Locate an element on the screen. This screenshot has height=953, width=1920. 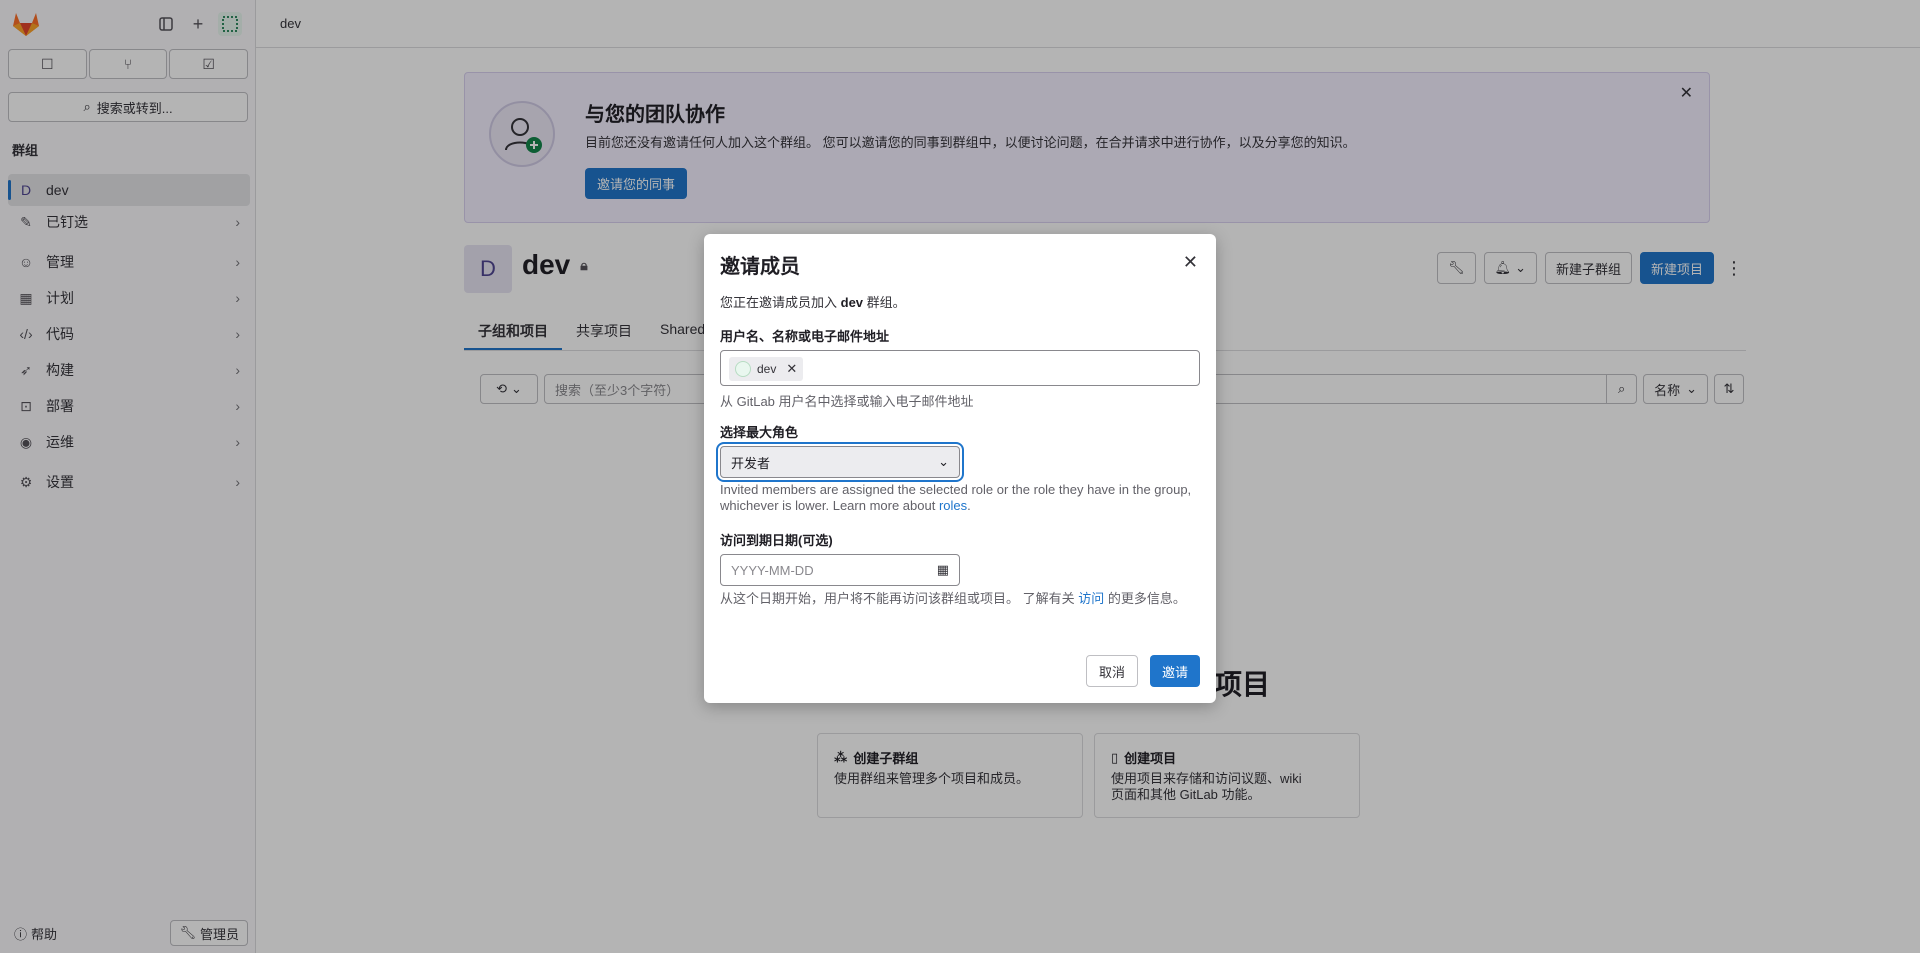
modal-title: 邀请成员 is located at coordinates (760, 267).